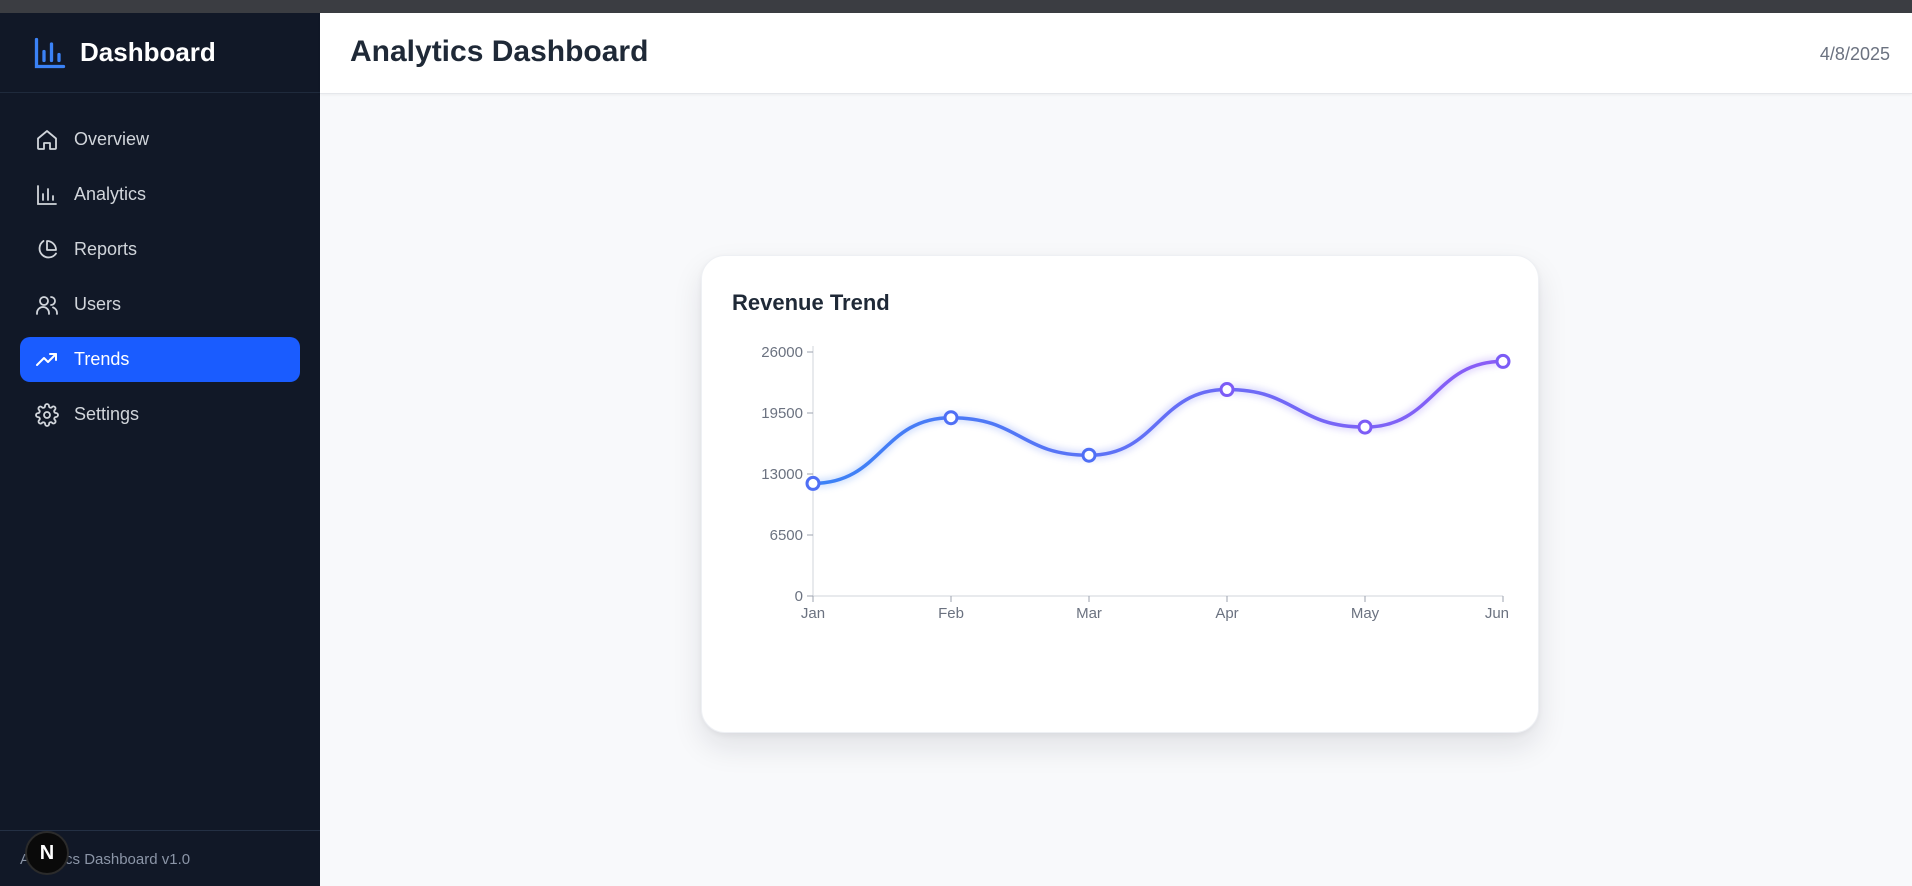 The width and height of the screenshot is (1912, 886). Describe the element at coordinates (956, 6) in the screenshot. I see `browser-top-strip` at that location.